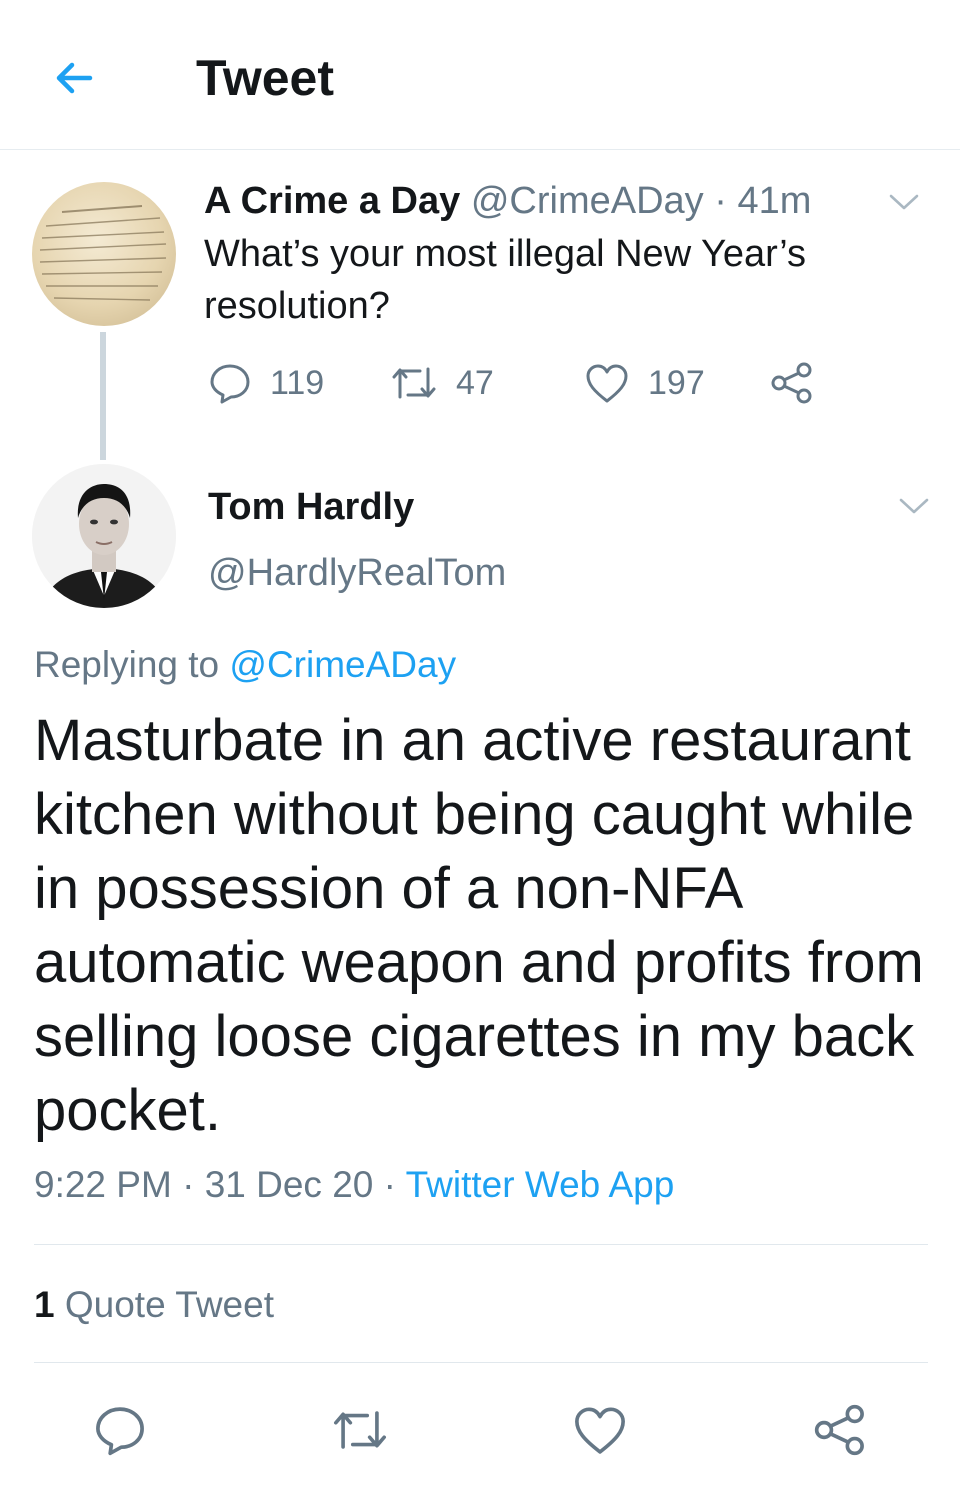  I want to click on tweet-actions: 119 47 197, so click(534, 383).